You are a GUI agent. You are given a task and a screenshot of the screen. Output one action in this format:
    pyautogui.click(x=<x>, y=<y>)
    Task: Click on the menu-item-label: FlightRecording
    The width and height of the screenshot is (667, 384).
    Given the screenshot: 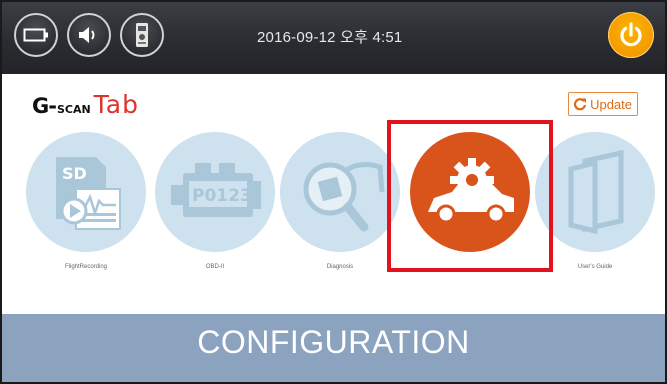 What is the action you would take?
    pyautogui.click(x=86, y=267)
    